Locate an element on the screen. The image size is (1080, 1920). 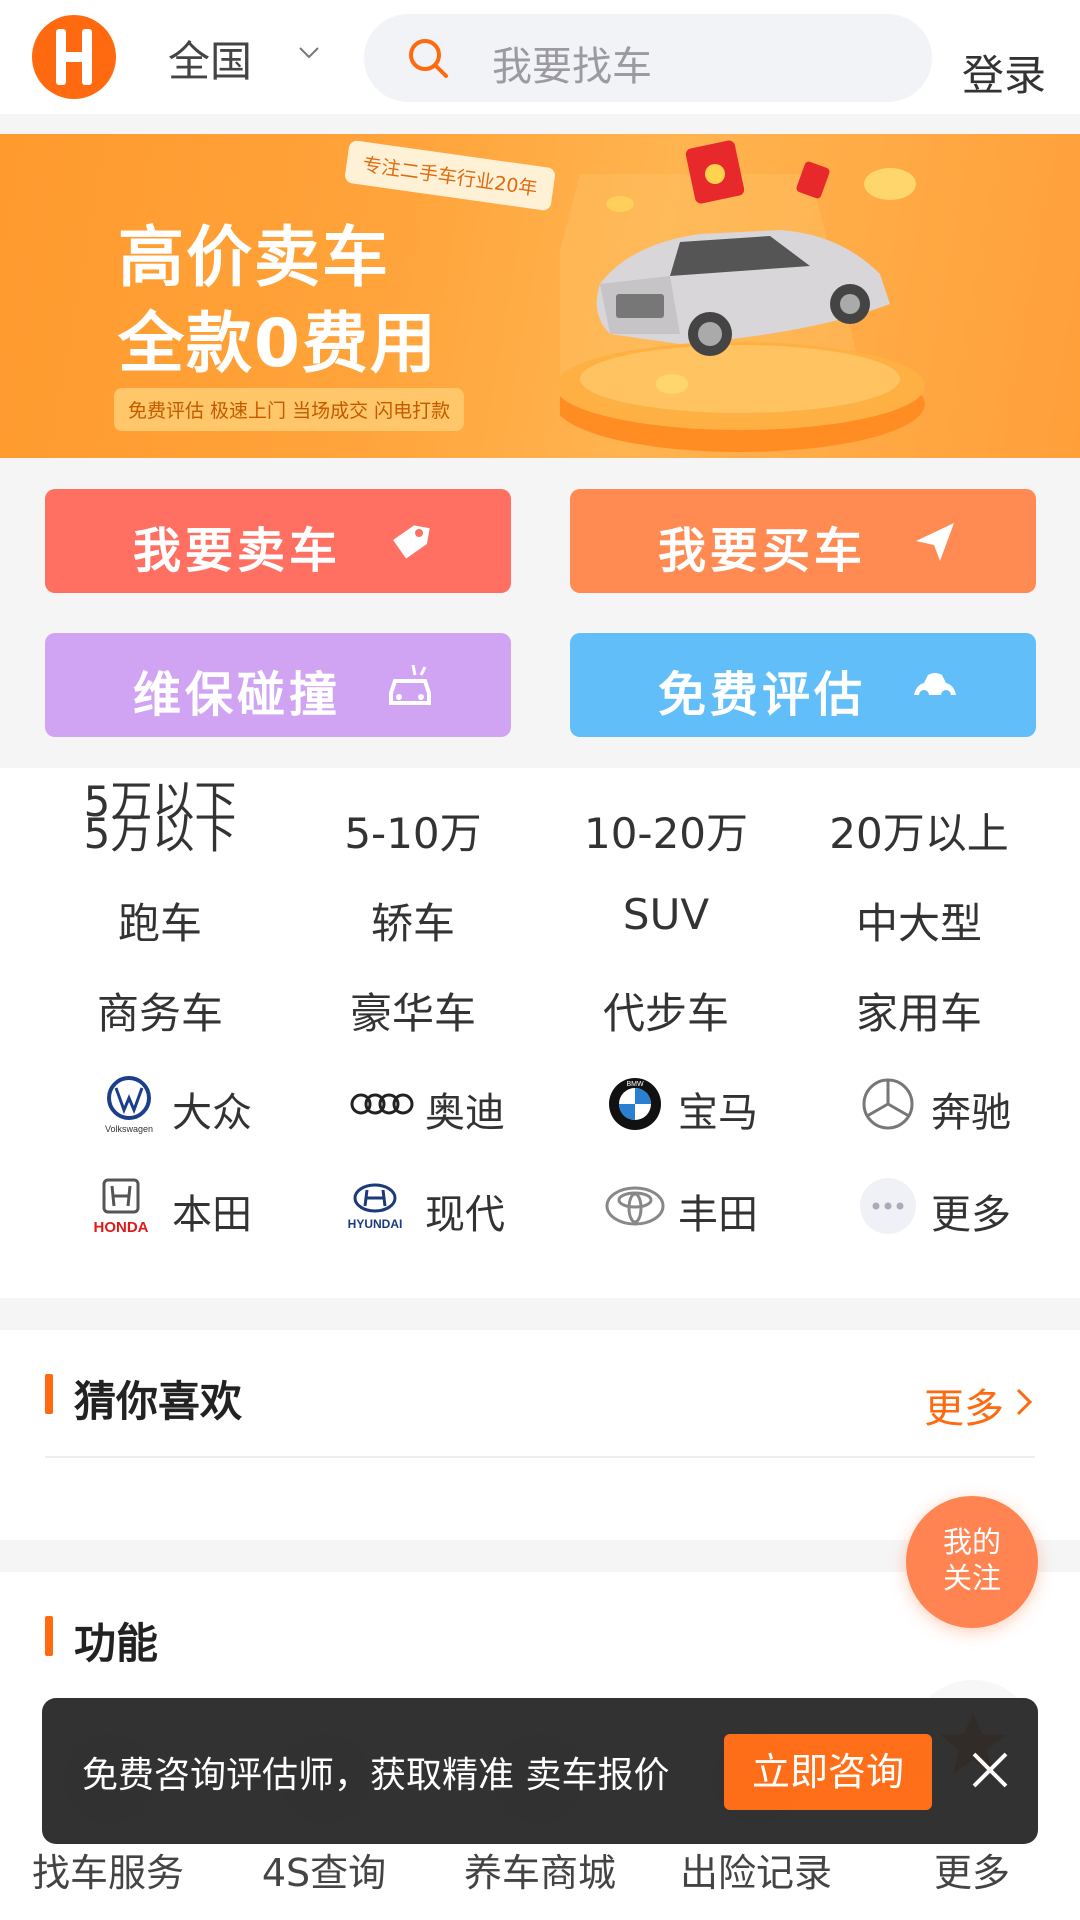
svg-text: HYUNDAI is located at coordinates (375, 1224).